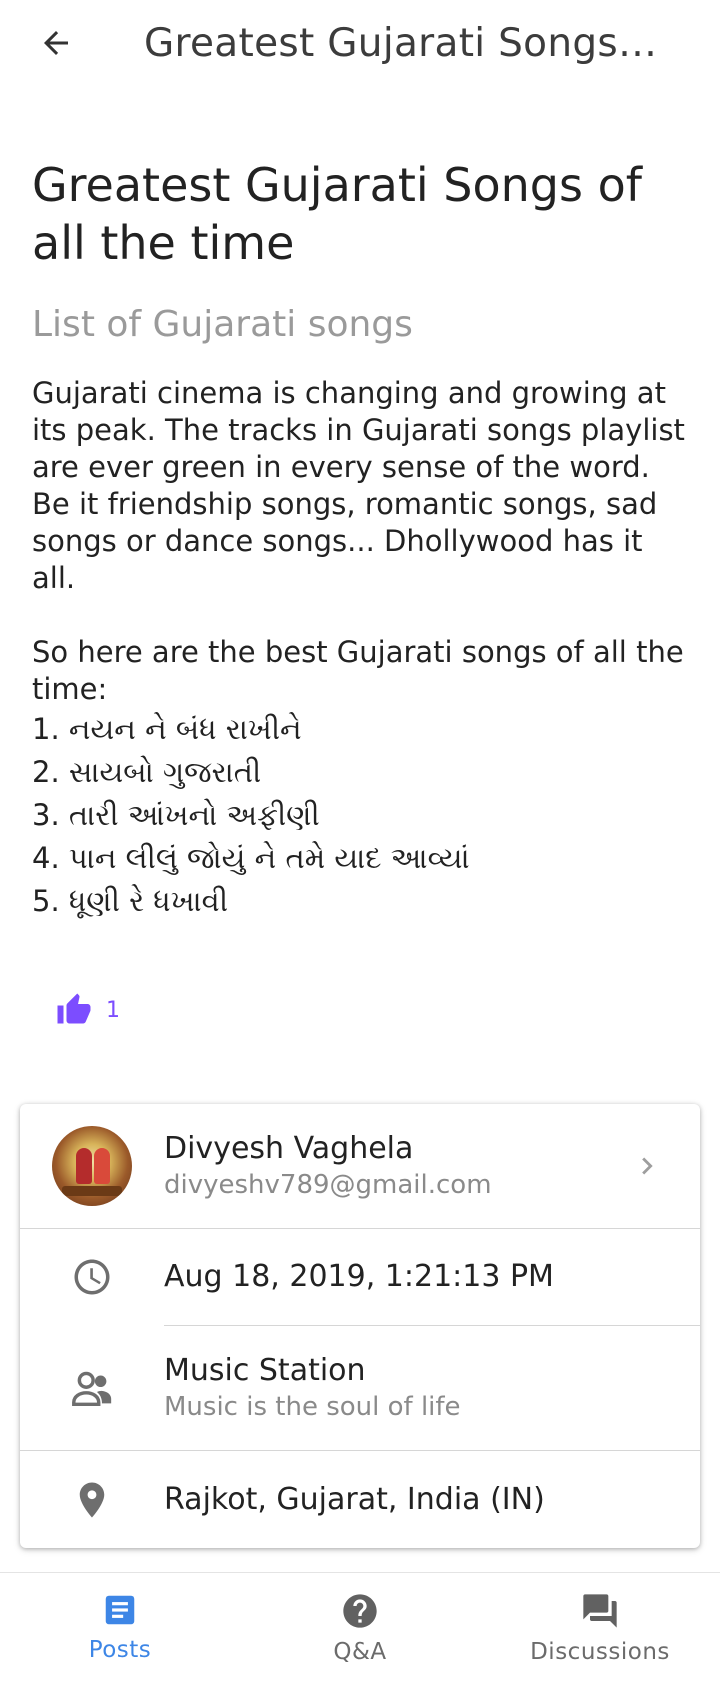  Describe the element at coordinates (360, 1652) in the screenshot. I see `nav-label: Q&A` at that location.